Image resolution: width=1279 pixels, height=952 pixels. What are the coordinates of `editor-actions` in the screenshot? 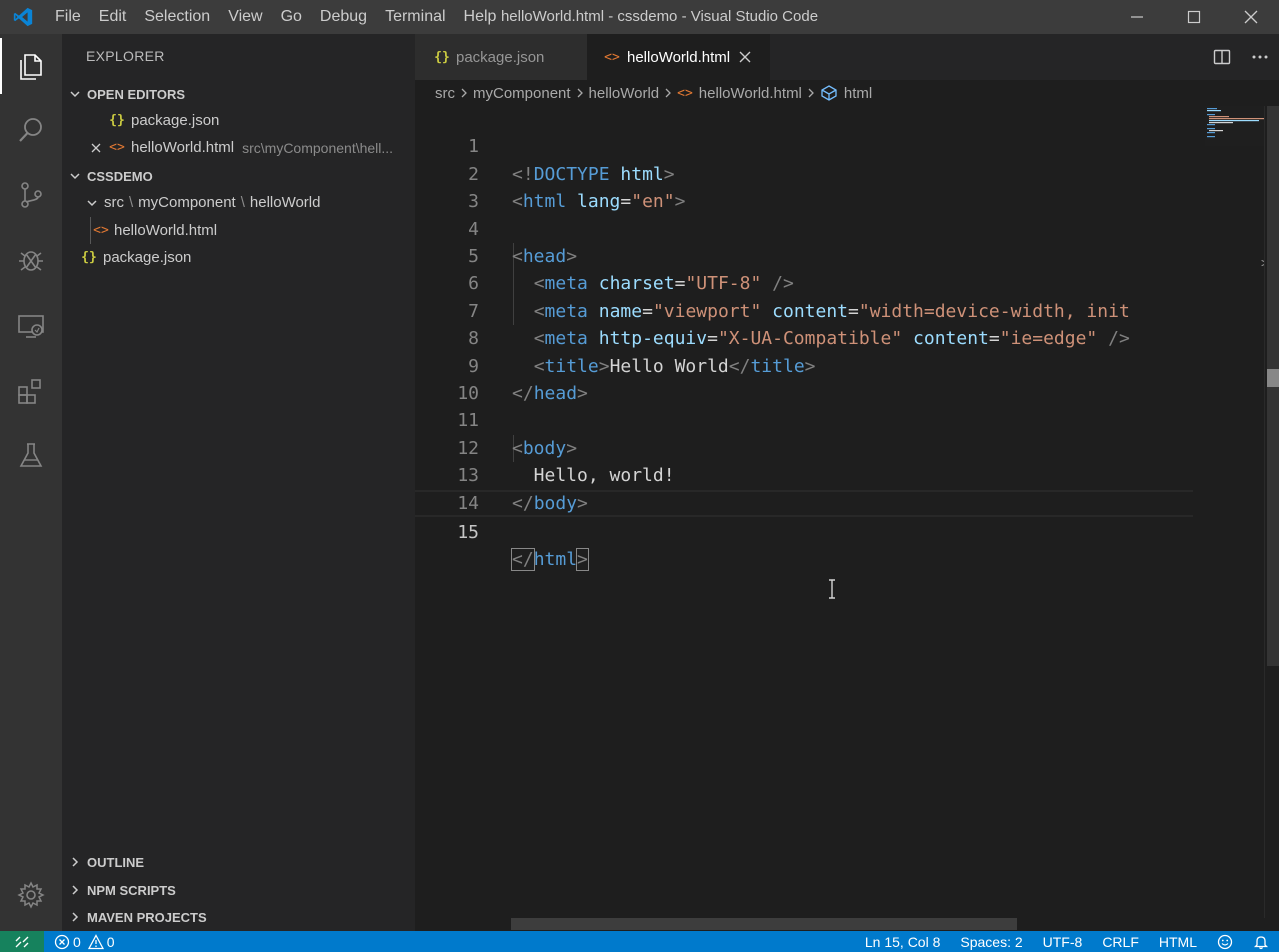 It's located at (1241, 57).